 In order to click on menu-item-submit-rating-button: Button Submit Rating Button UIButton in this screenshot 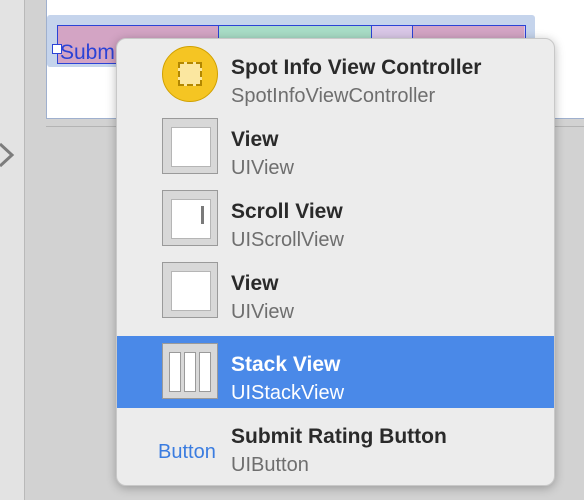, I will do `click(335, 444)`.